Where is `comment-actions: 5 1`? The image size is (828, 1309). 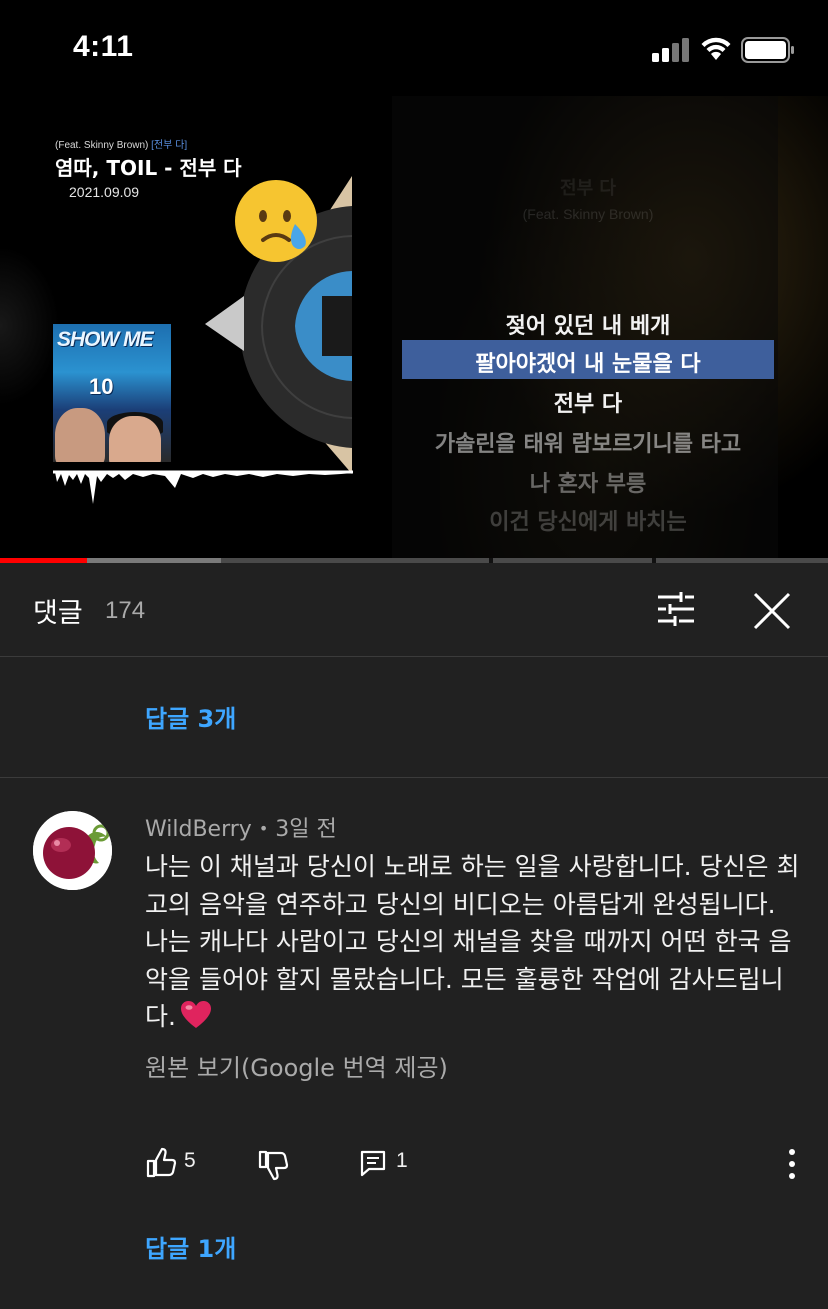
comment-actions: 5 1 is located at coordinates (414, 1165).